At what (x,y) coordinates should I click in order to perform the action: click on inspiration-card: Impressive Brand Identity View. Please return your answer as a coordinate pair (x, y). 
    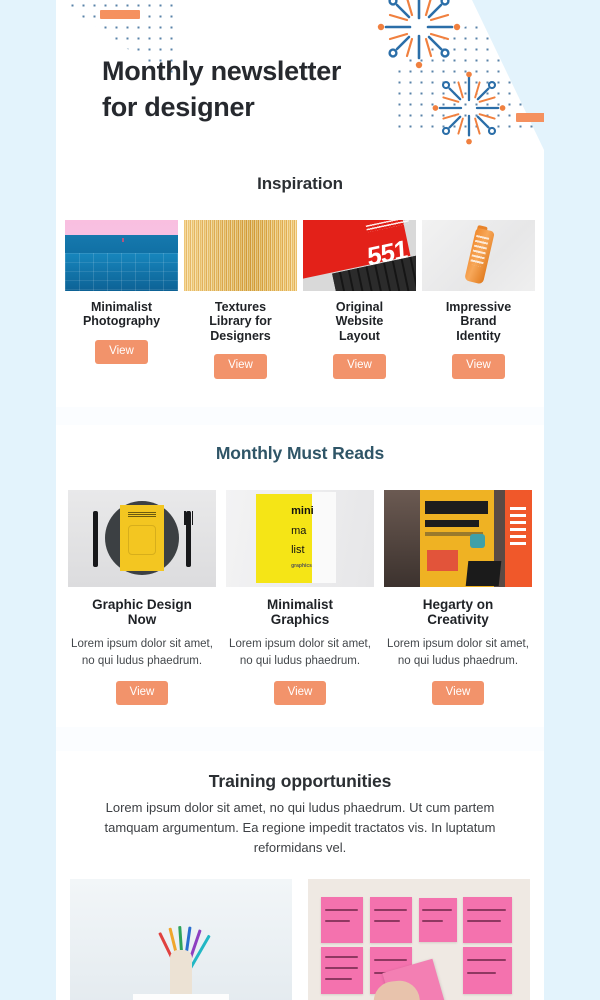
    Looking at the image, I should click on (478, 299).